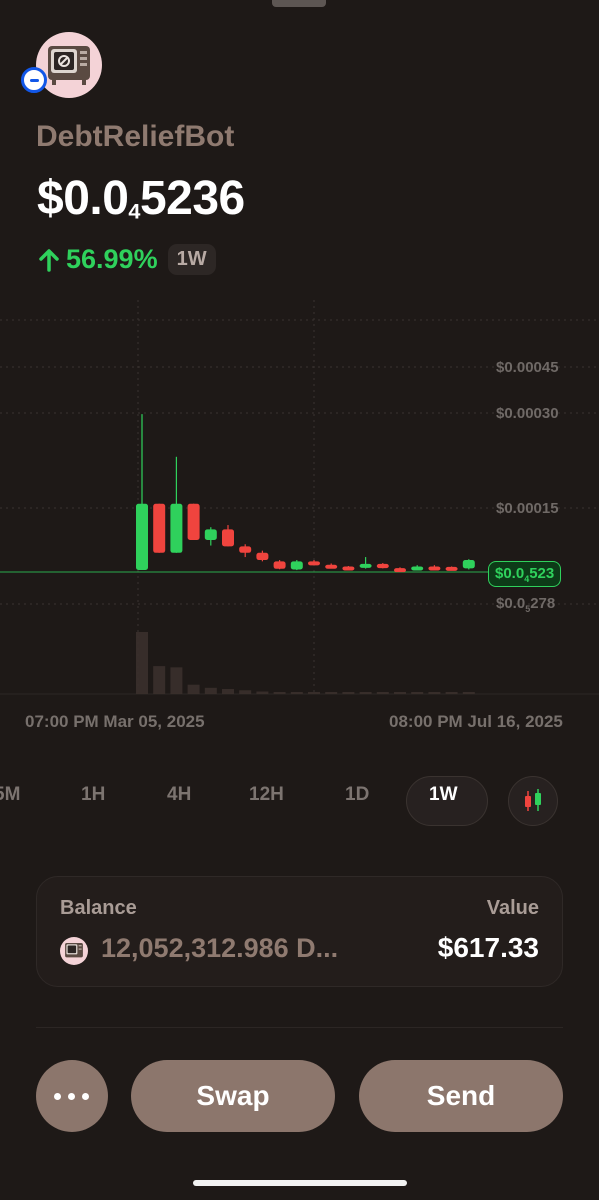  Describe the element at coordinates (69, 65) in the screenshot. I see `retro-computer-icon` at that location.